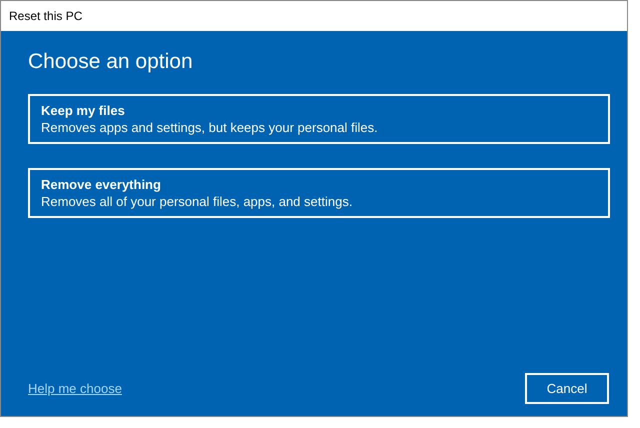 The image size is (640, 428). I want to click on cancel-button: Cancel, so click(567, 388).